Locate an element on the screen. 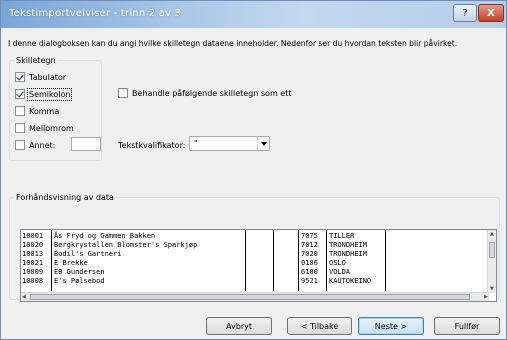 The width and height of the screenshot is (507, 340). consecutive-delimiters-checkbox is located at coordinates (123, 93).